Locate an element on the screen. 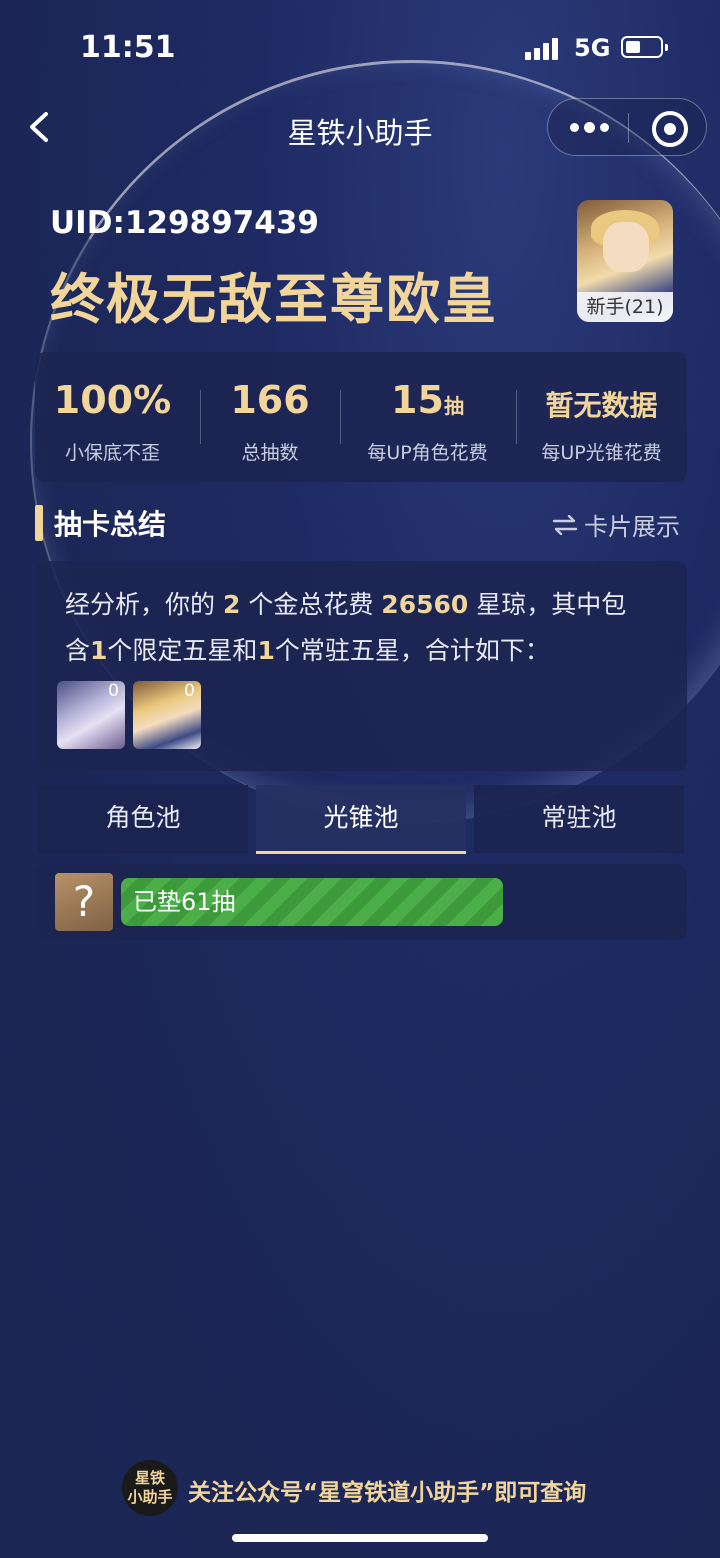 This screenshot has width=720, height=1558. swap-arrows-icon is located at coordinates (565, 525).